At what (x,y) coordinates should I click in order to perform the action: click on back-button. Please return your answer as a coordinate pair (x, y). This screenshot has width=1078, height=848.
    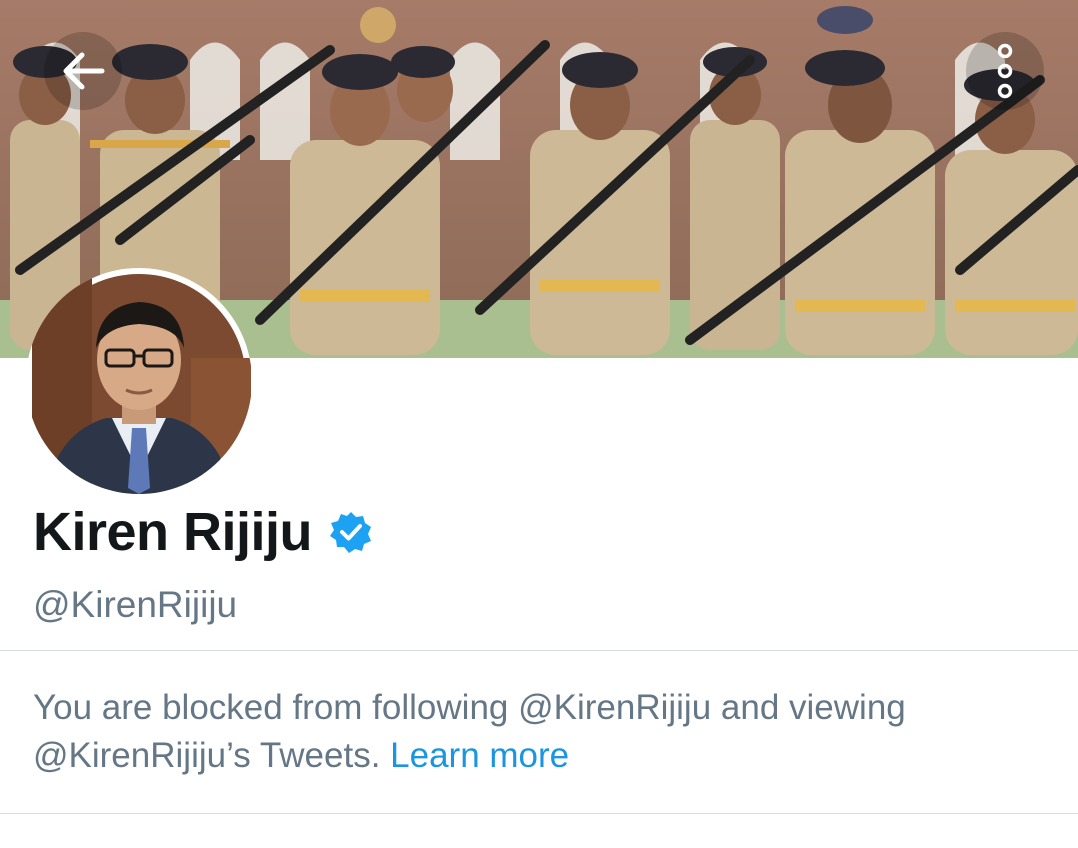
    Looking at the image, I should click on (83, 71).